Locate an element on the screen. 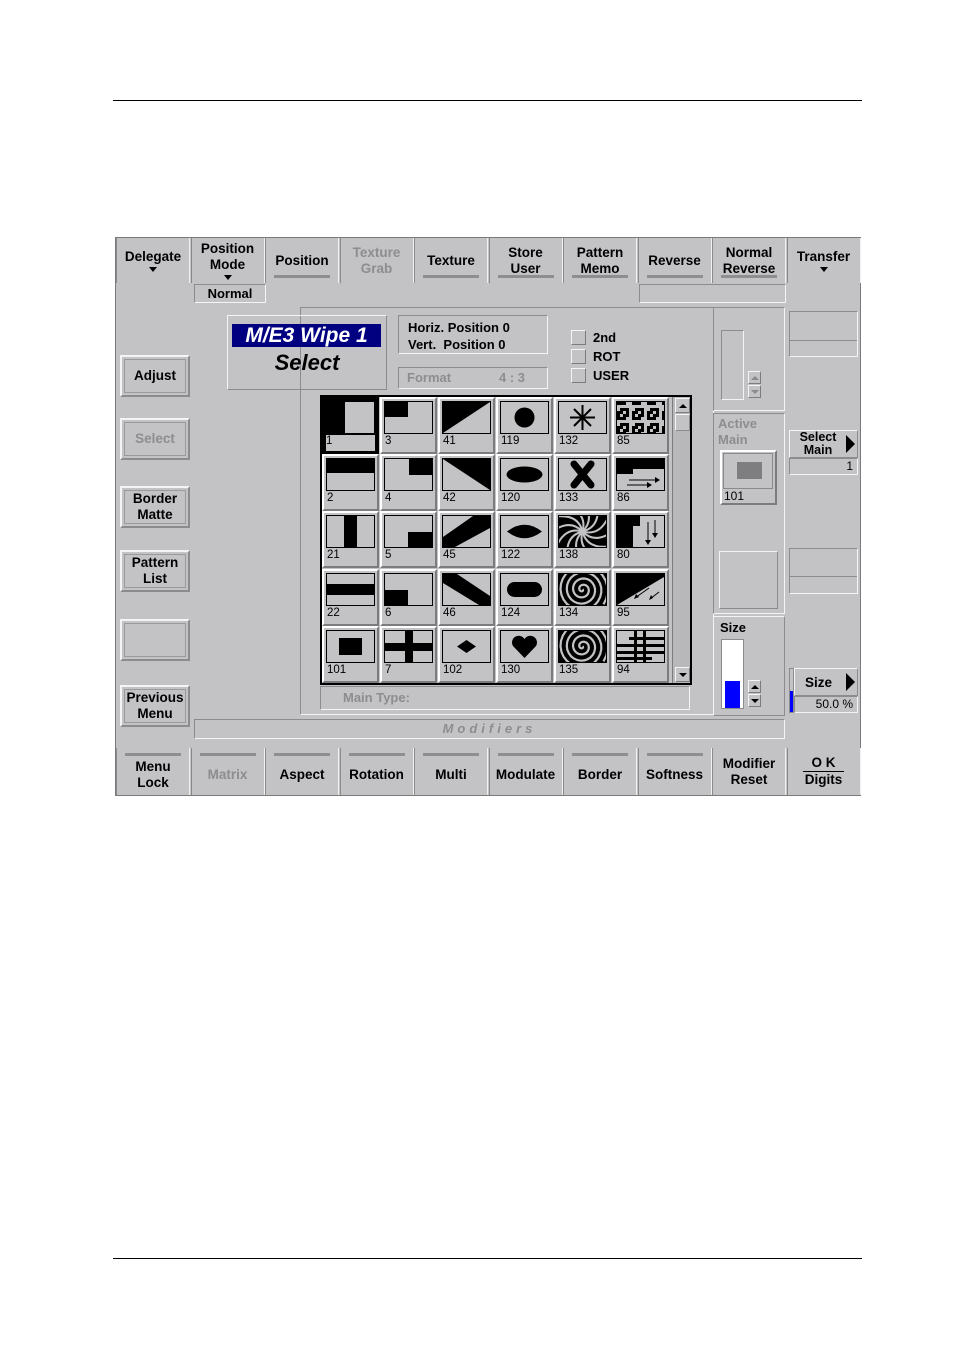 The image size is (954, 1351). active-main-thumb-box is located at coordinates (749, 470).